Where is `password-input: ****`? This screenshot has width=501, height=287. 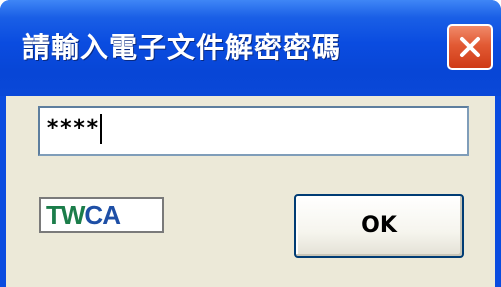 password-input: **** is located at coordinates (253, 131).